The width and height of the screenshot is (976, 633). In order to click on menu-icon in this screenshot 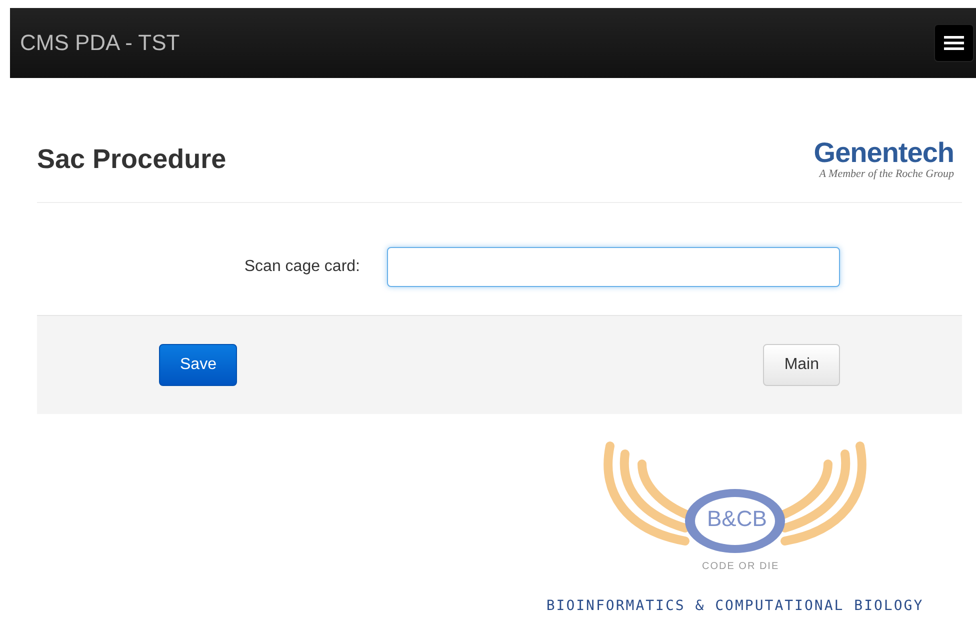, I will do `click(954, 43)`.